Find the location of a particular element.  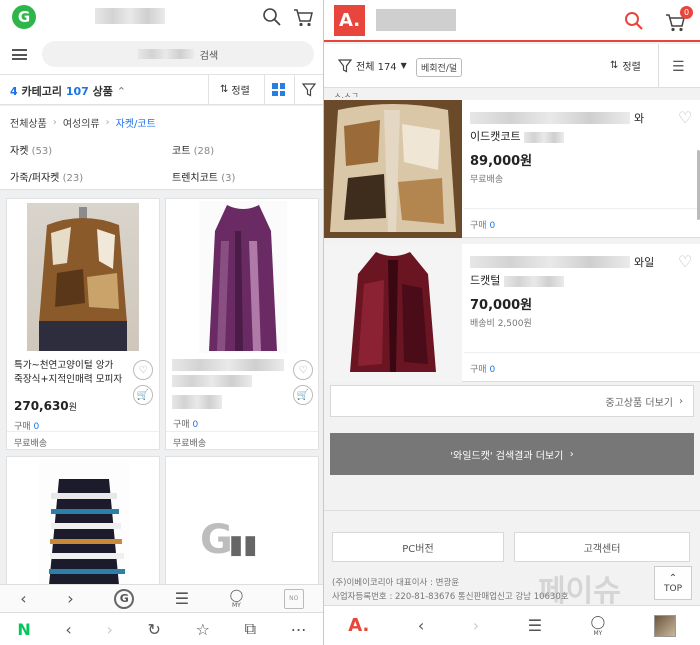

refresh-icon: ↻ is located at coordinates (154, 629).